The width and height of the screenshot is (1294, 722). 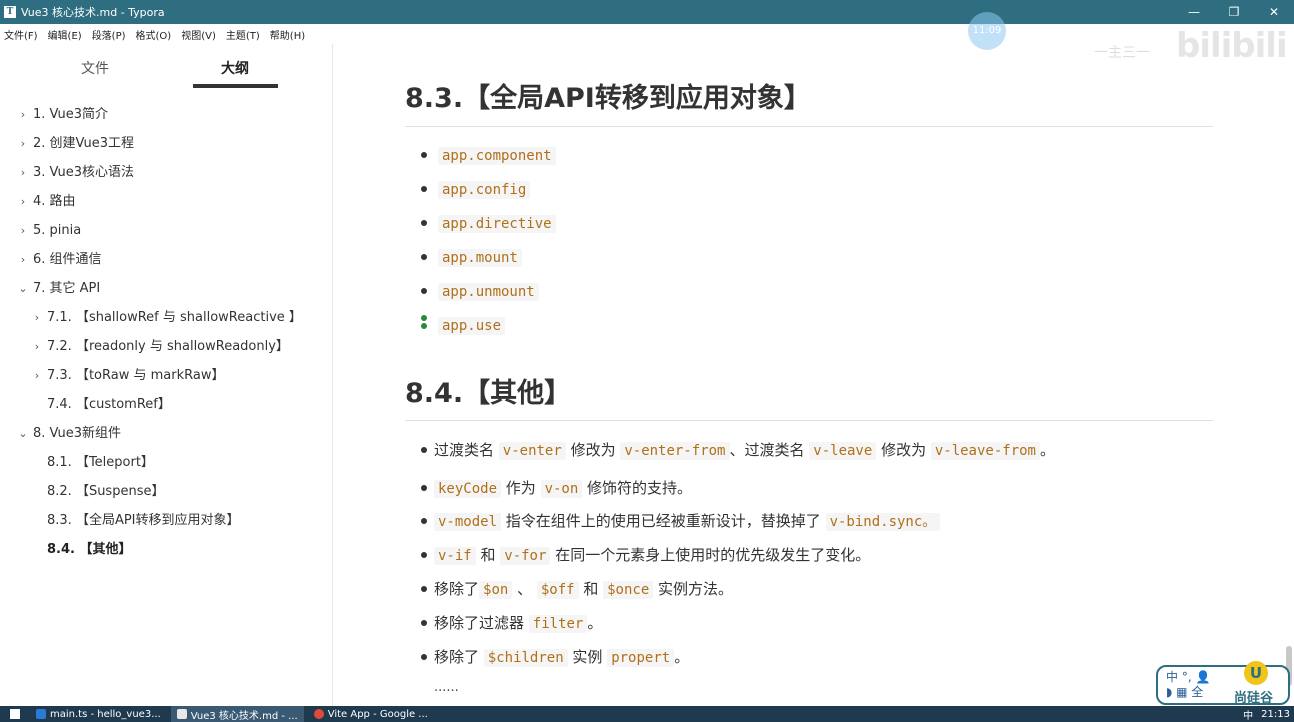 What do you see at coordinates (1188, 685) in the screenshot?
I see `ime-status: 中 °, 👤 ◗ ▦ 全` at bounding box center [1188, 685].